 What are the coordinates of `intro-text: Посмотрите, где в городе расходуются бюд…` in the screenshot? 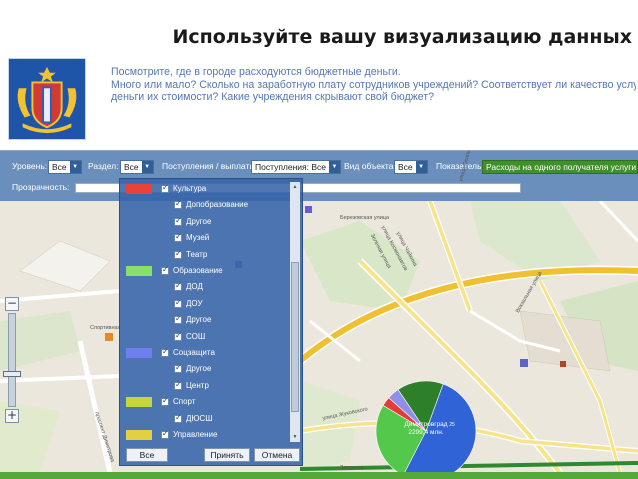 It's located at (373, 85).